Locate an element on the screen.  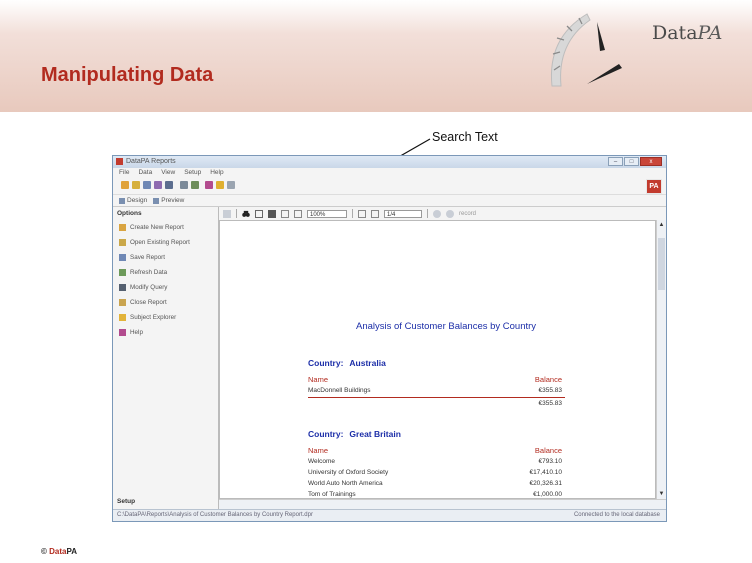
save-report-icon is located at coordinates (122, 257).